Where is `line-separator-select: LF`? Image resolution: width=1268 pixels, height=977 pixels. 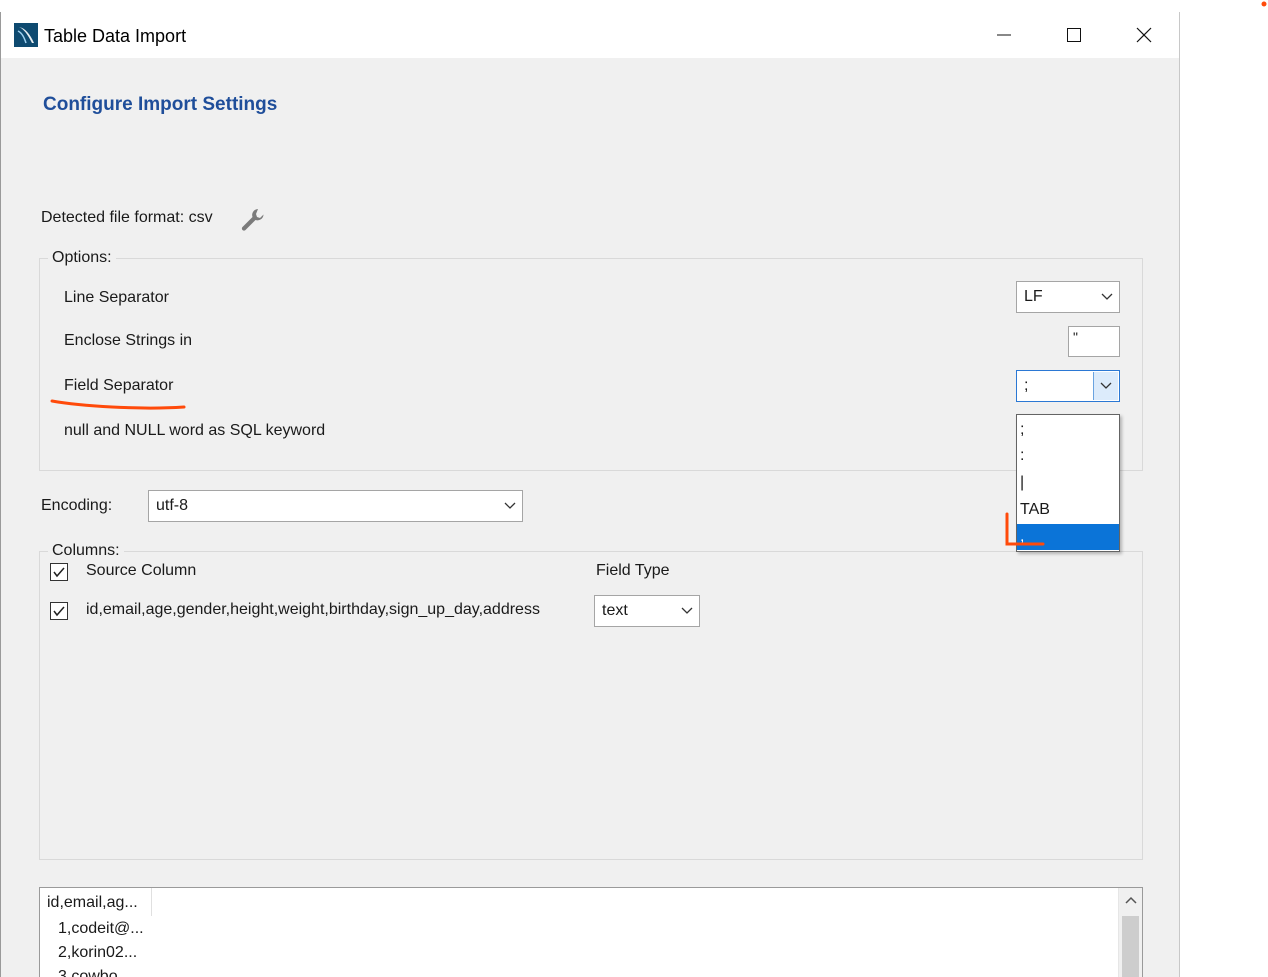
line-separator-select: LF is located at coordinates (1068, 297).